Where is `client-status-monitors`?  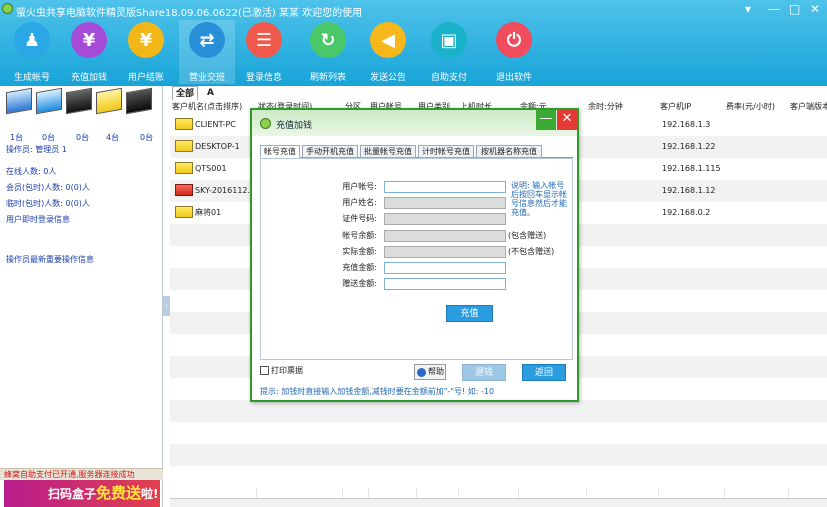
client-status-monitors is located at coordinates (81, 107).